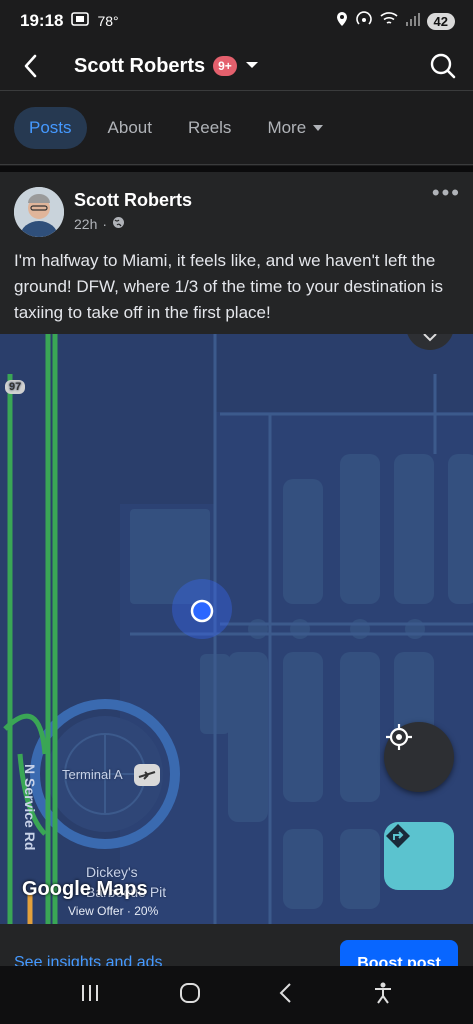 Image resolution: width=473 pixels, height=1024 pixels. What do you see at coordinates (419, 856) in the screenshot?
I see `directions-button` at bounding box center [419, 856].